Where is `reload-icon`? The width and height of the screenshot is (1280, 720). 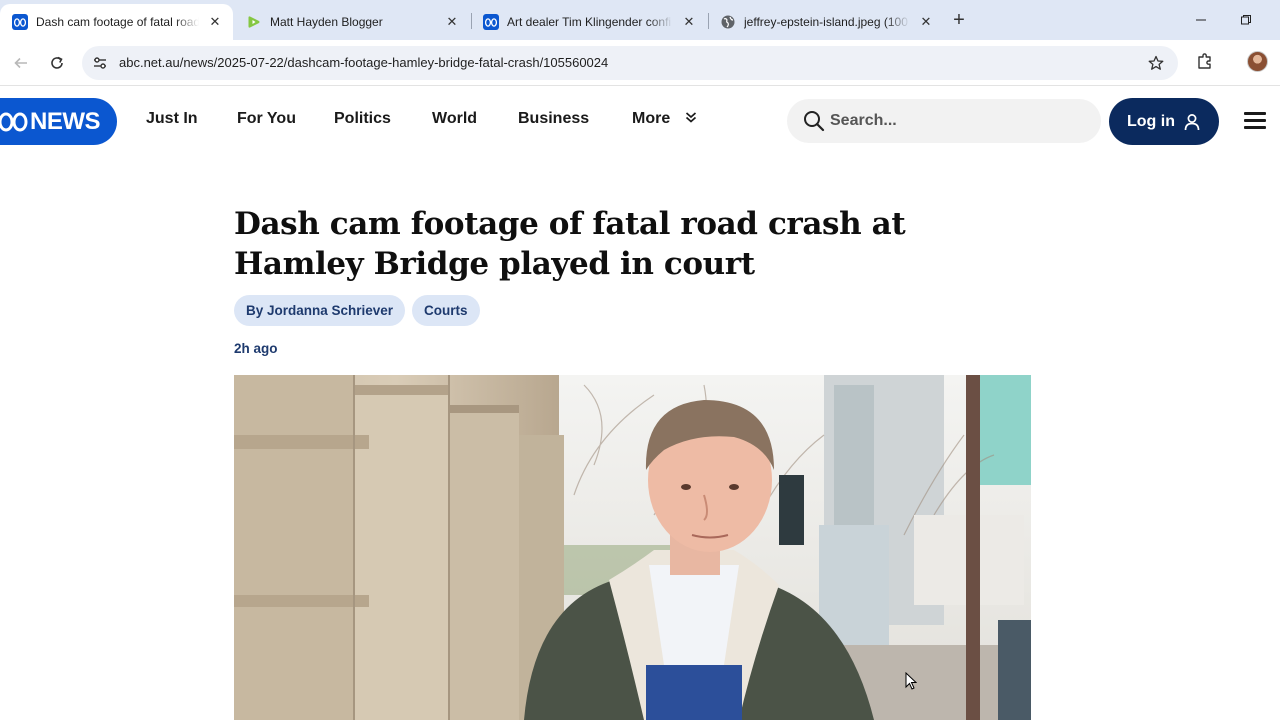
reload-icon is located at coordinates (57, 63).